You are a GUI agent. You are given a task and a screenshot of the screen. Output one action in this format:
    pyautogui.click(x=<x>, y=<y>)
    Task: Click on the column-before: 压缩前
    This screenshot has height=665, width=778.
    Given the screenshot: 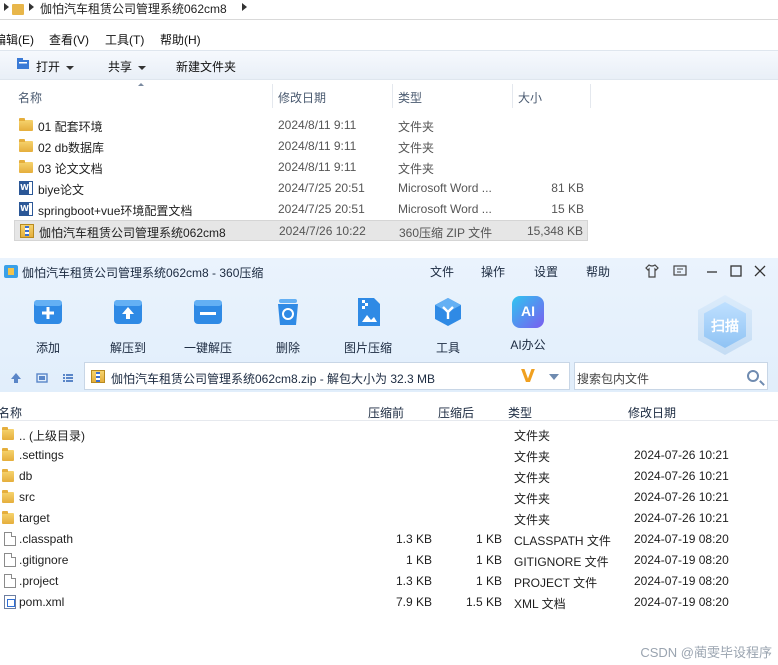 What is the action you would take?
    pyautogui.click(x=386, y=412)
    